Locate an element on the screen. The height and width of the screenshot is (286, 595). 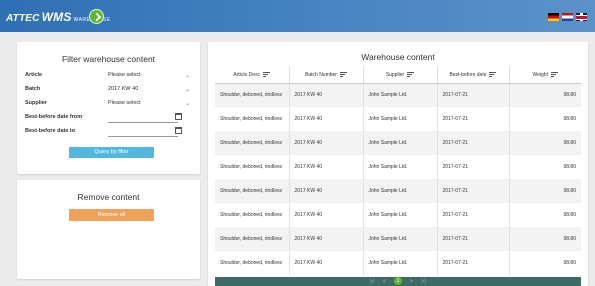
warehouse-title: Warehouse content is located at coordinates (398, 57).